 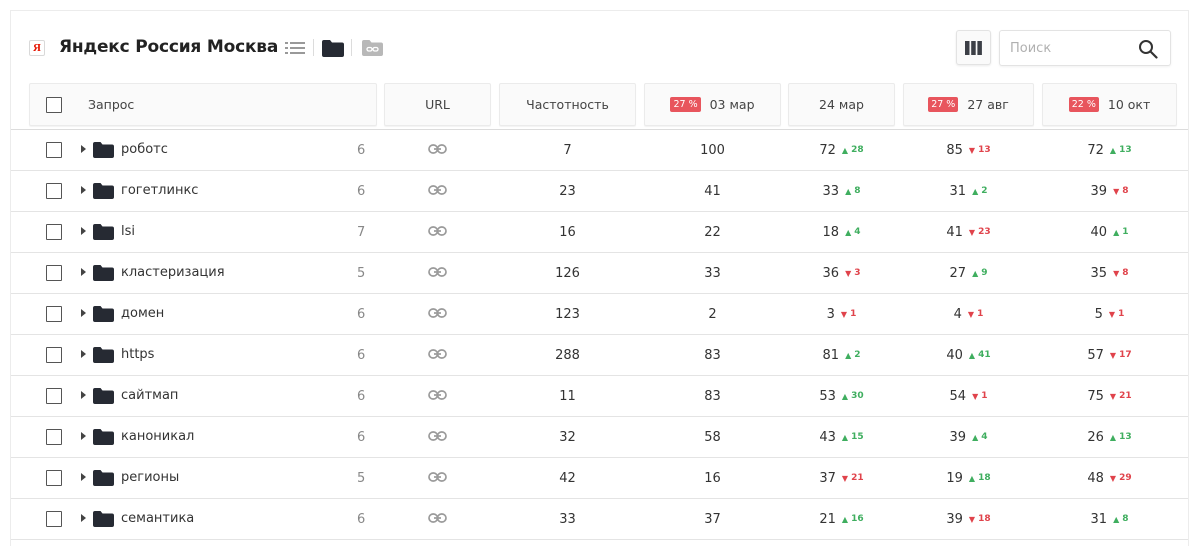 I want to click on position-value: 37, so click(x=712, y=519).